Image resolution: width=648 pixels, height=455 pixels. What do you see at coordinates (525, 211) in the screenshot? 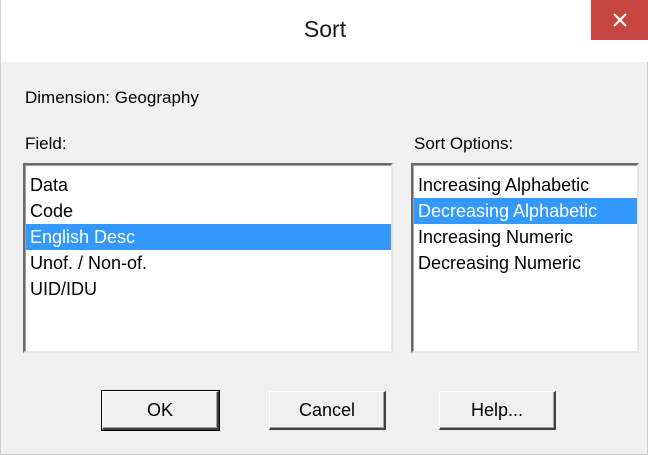
I see `sort-option-decreasing-alphabetic: Decreasing Alphabetic` at bounding box center [525, 211].